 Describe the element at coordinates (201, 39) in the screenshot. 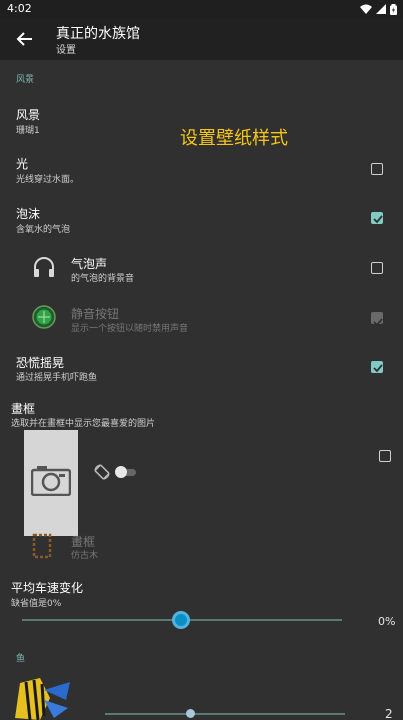

I see `app-bar: 真正的水族馆 设置` at that location.